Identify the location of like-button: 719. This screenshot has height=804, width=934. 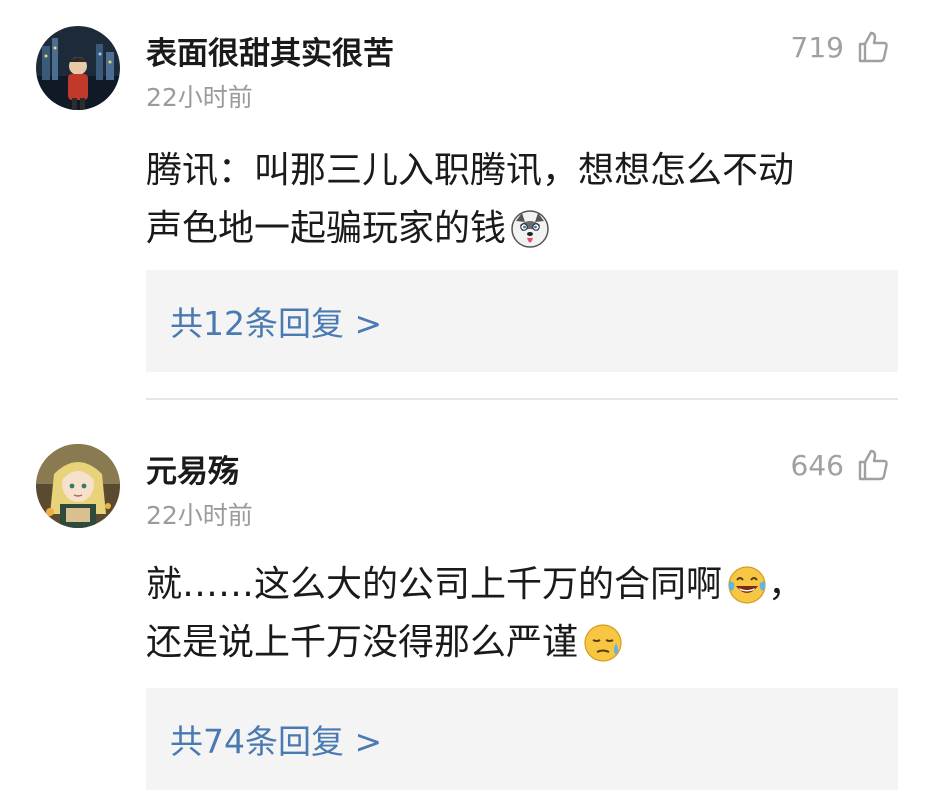
(840, 47).